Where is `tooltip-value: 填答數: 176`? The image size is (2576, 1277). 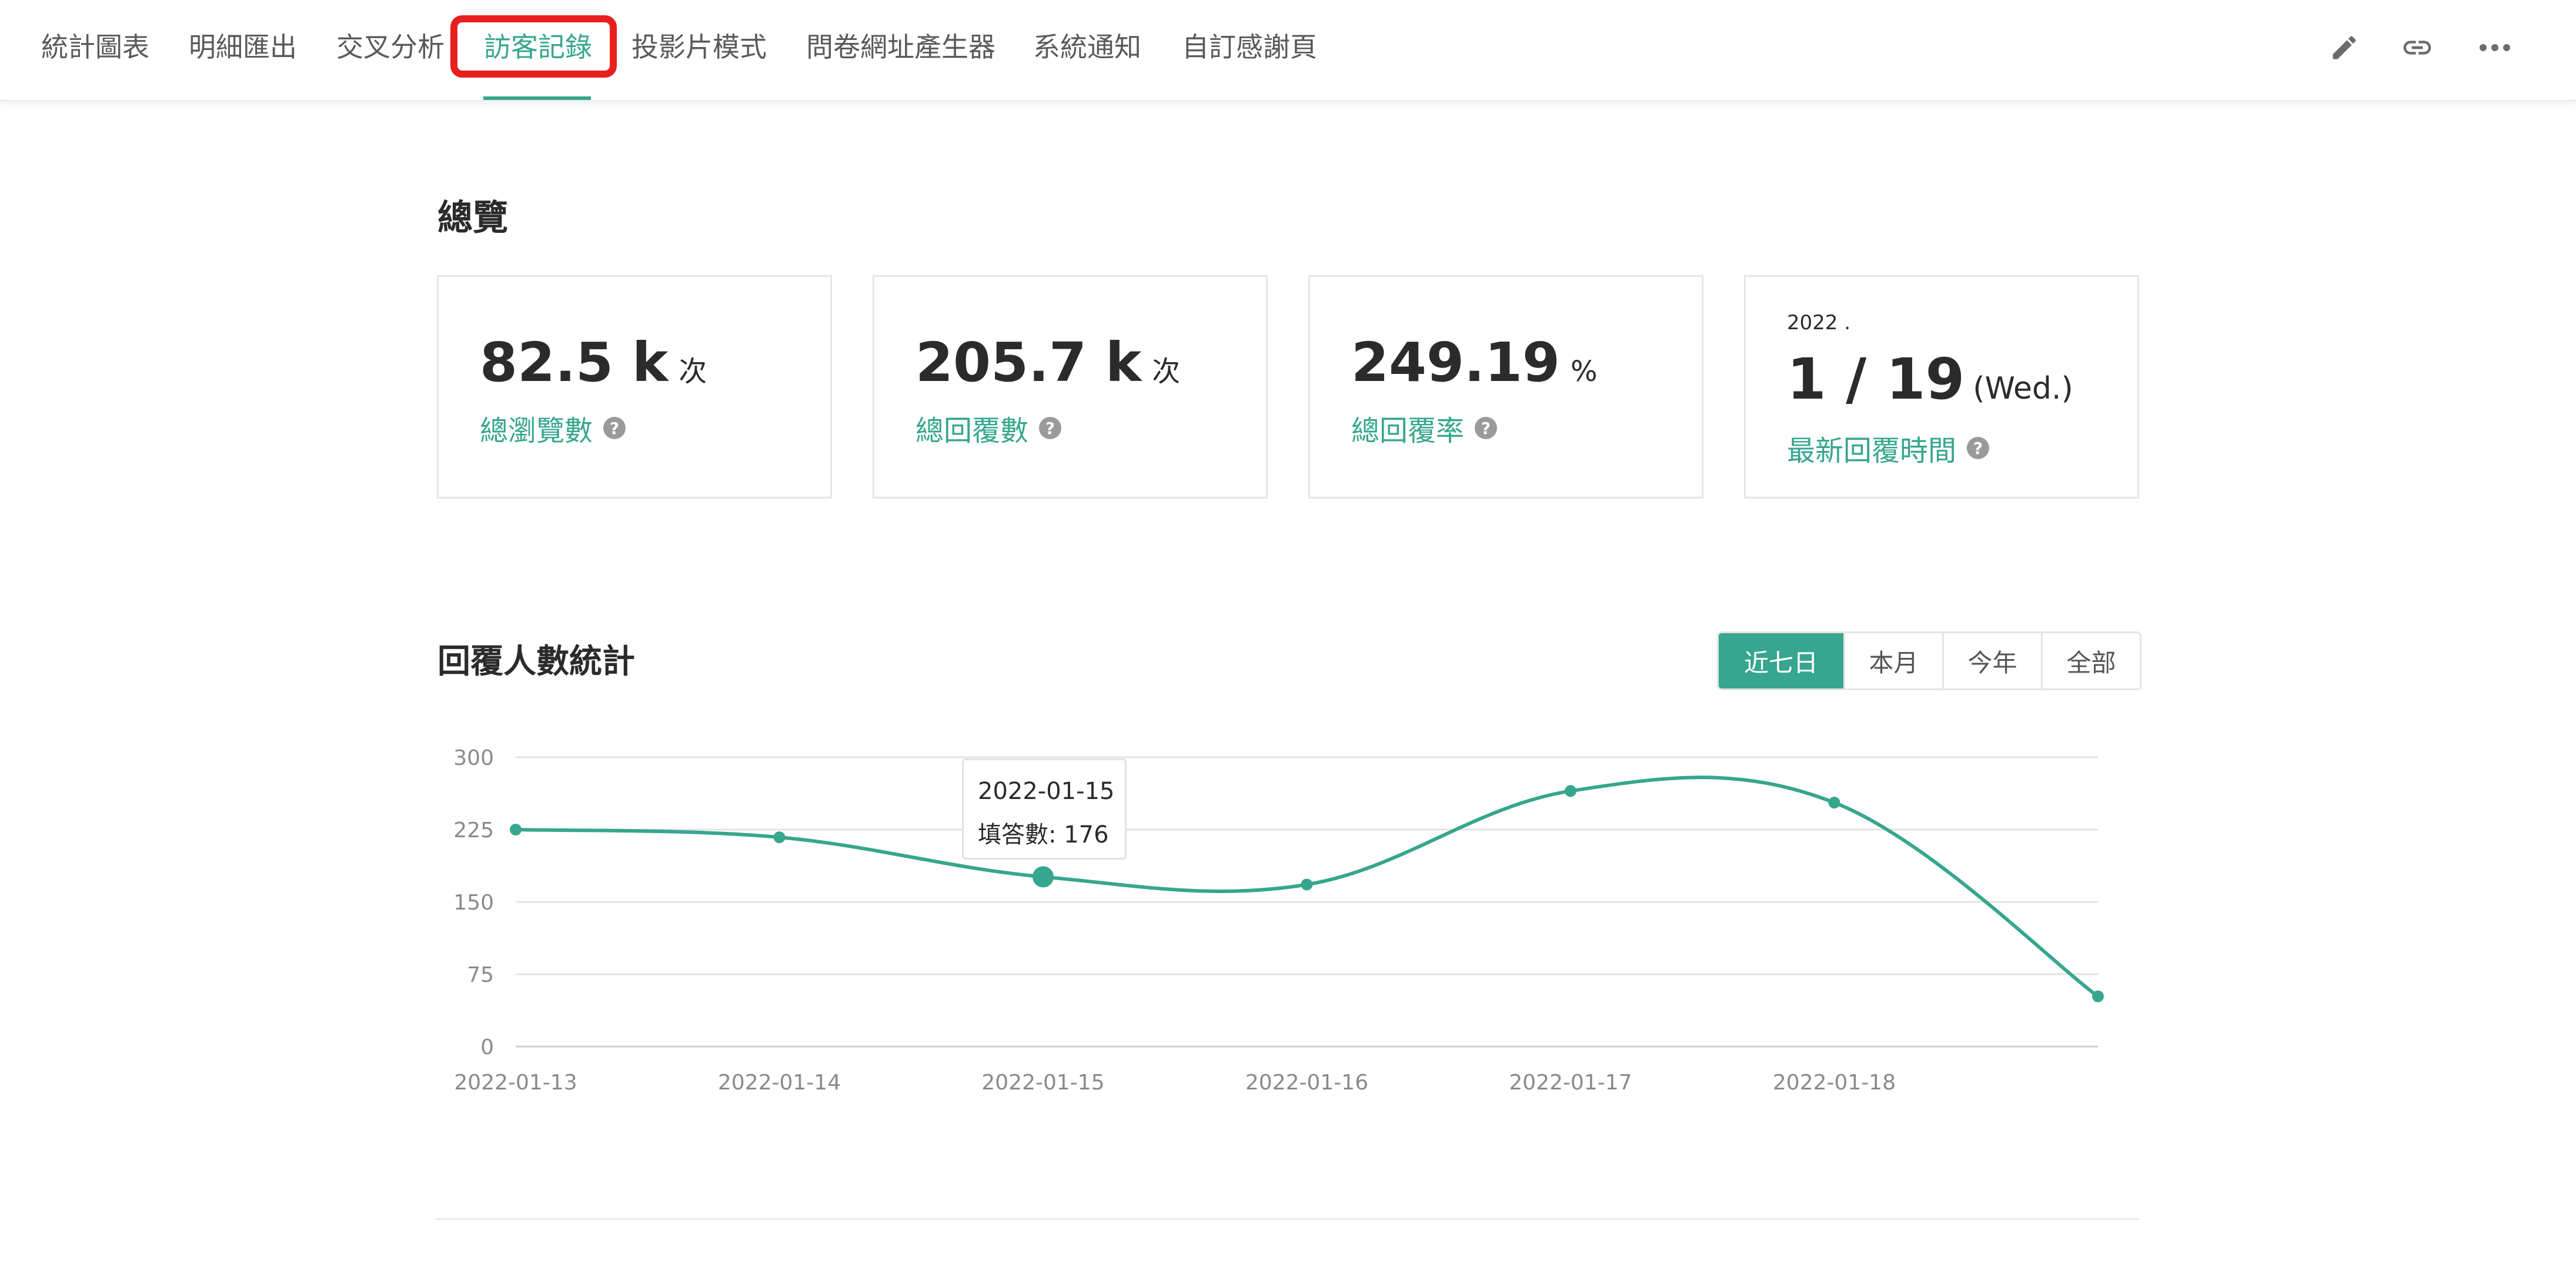 tooltip-value: 填答數: 176 is located at coordinates (1043, 834).